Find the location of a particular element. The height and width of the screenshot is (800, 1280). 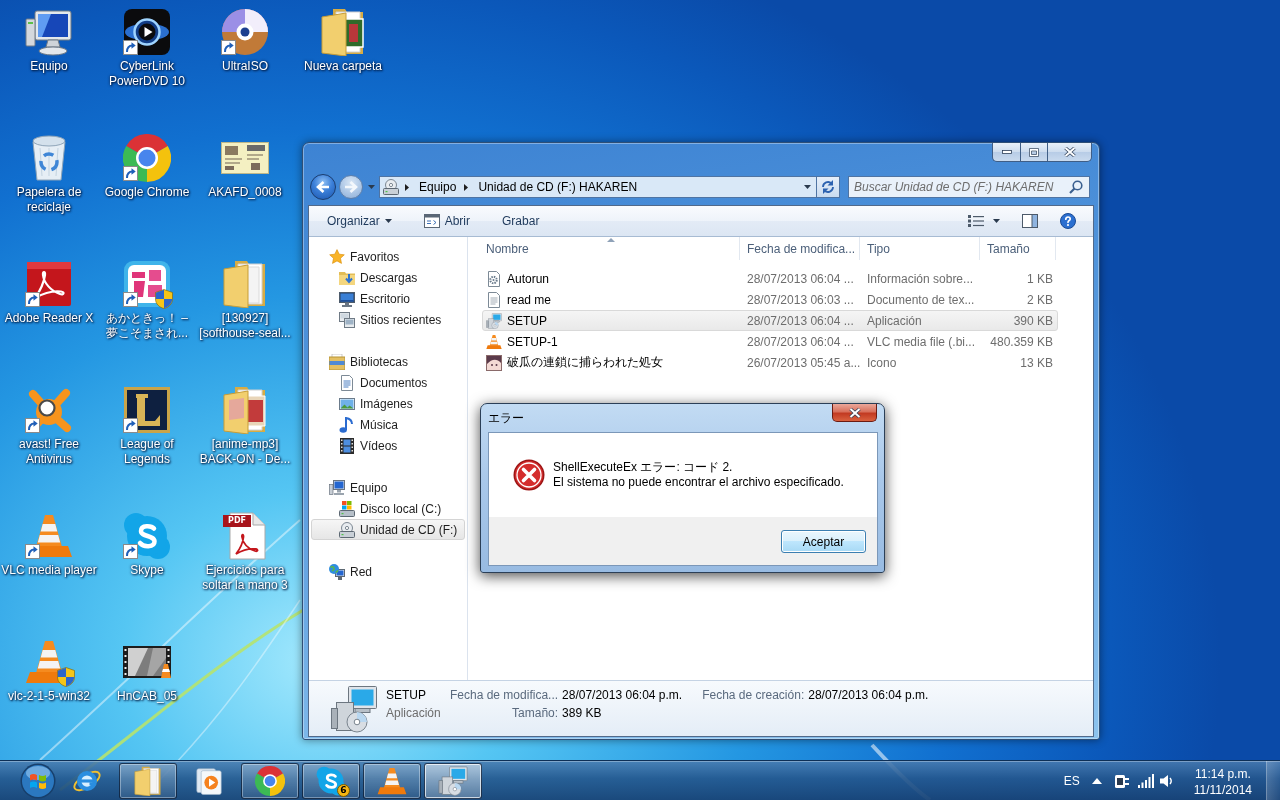

search-field: Buscar Unidad de CD (F:) HAKAREN is located at coordinates (969, 187).